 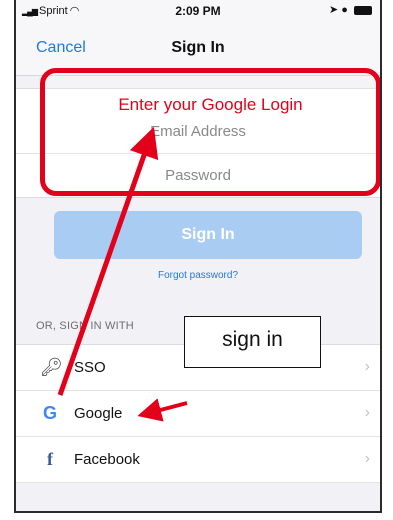 I want to click on google-option: G Google ›, so click(x=198, y=414).